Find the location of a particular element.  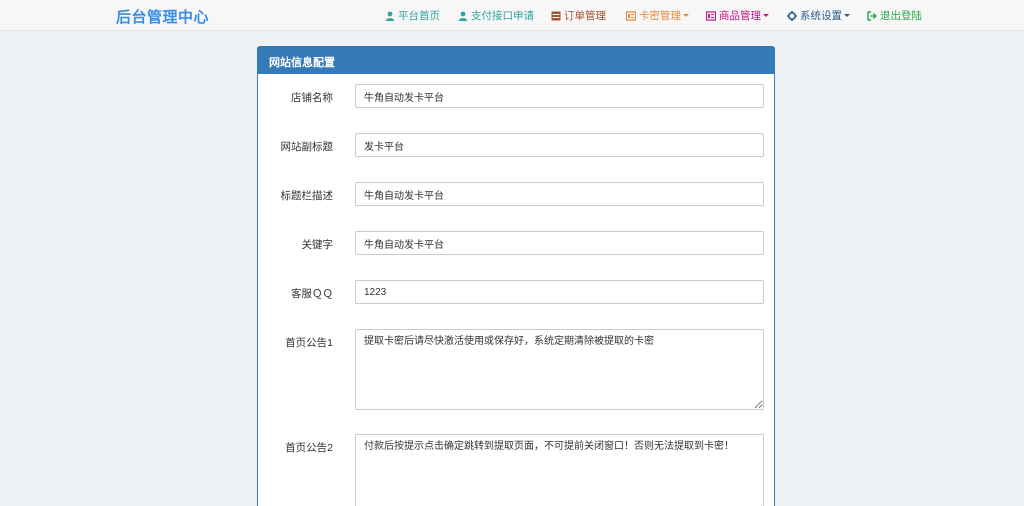

nav-goods-manage: 商品管理 is located at coordinates (737, 15).